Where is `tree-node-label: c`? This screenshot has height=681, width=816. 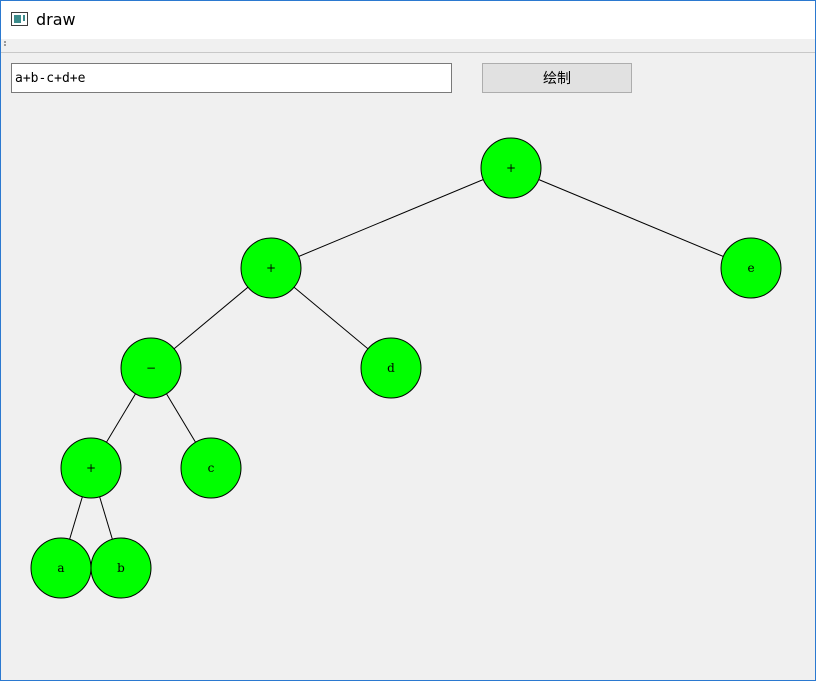 tree-node-label: c is located at coordinates (211, 468).